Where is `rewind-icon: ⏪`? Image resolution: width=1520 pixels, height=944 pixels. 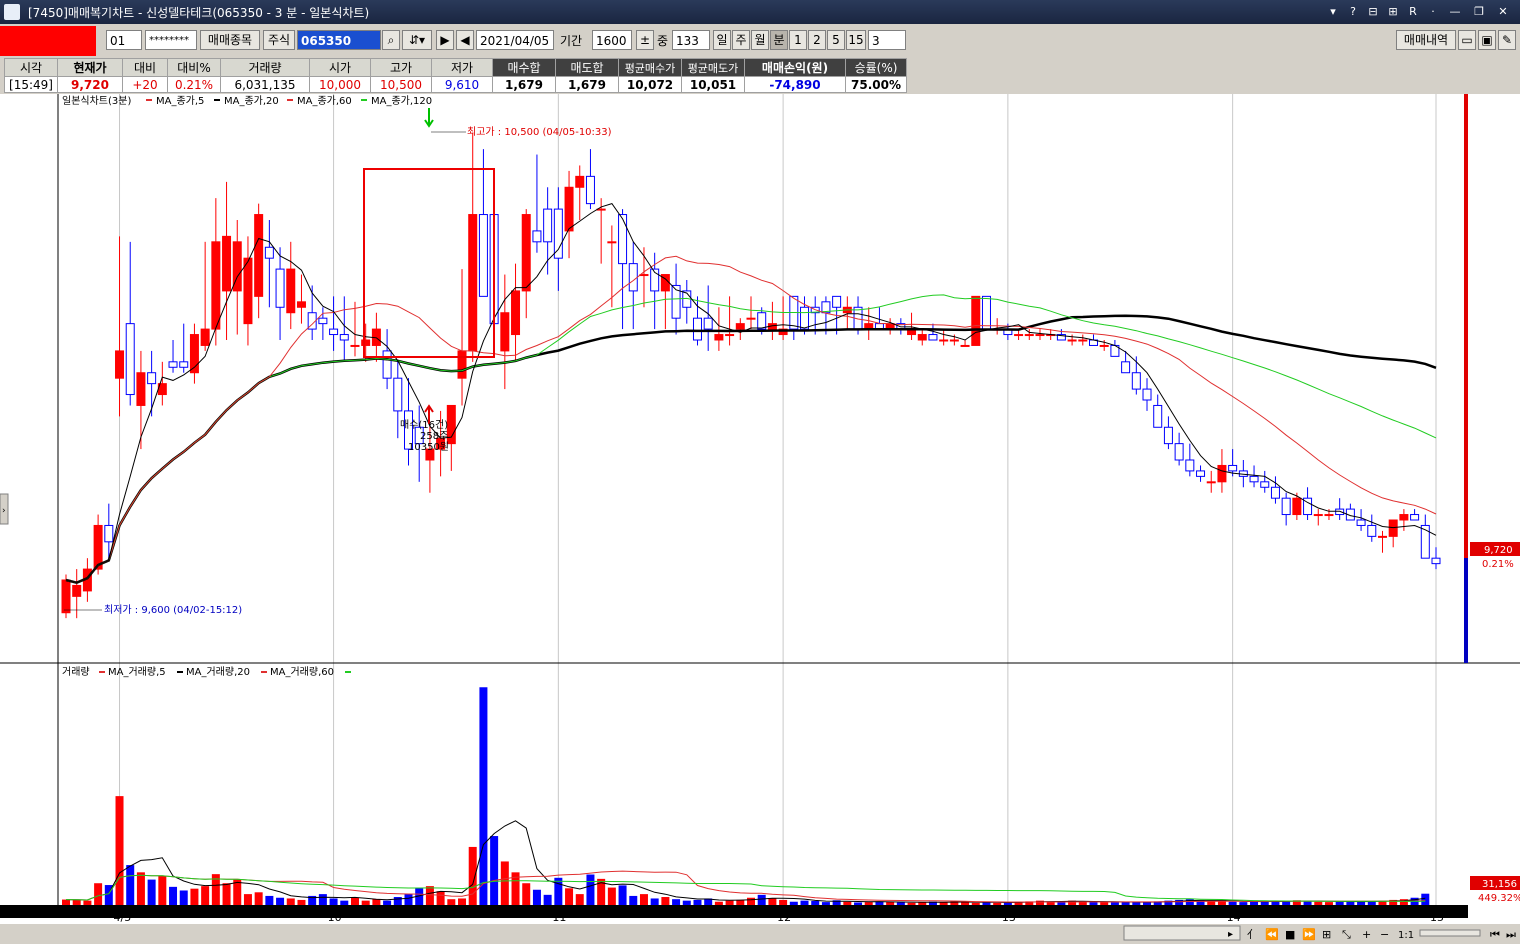
rewind-icon: ⏪ is located at coordinates (1272, 934).